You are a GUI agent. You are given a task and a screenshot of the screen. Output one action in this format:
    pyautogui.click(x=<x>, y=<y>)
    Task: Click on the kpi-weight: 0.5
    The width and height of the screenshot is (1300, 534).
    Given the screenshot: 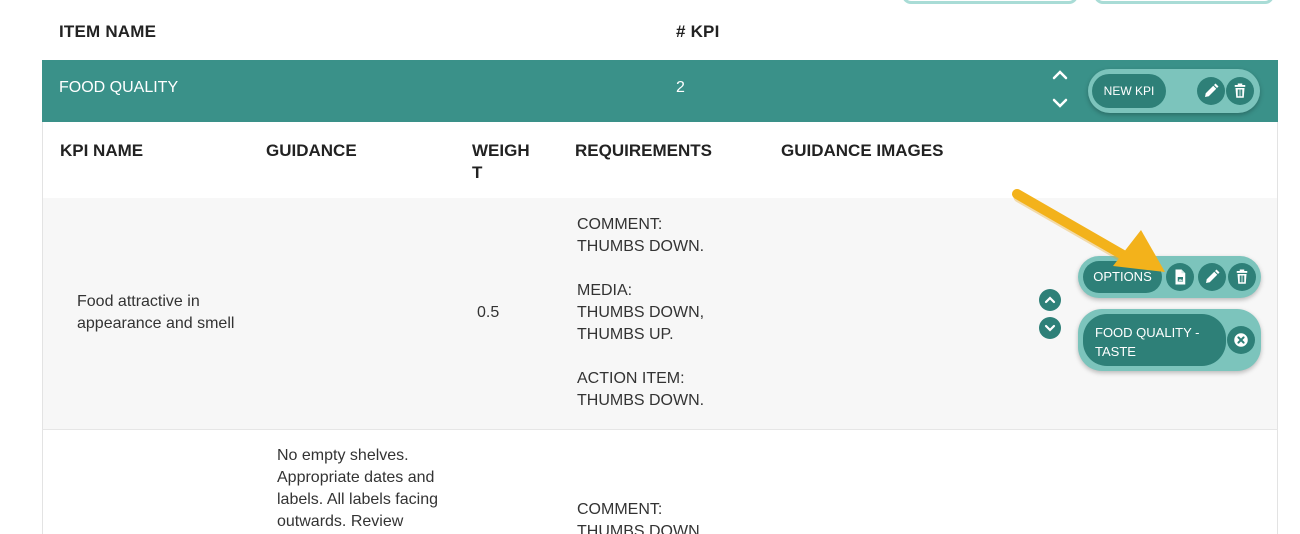 What is the action you would take?
    pyautogui.click(x=488, y=312)
    